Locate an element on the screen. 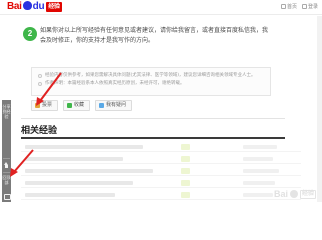 The height and width of the screenshot is (240, 322). step-number-badge: 2 is located at coordinates (30, 34).